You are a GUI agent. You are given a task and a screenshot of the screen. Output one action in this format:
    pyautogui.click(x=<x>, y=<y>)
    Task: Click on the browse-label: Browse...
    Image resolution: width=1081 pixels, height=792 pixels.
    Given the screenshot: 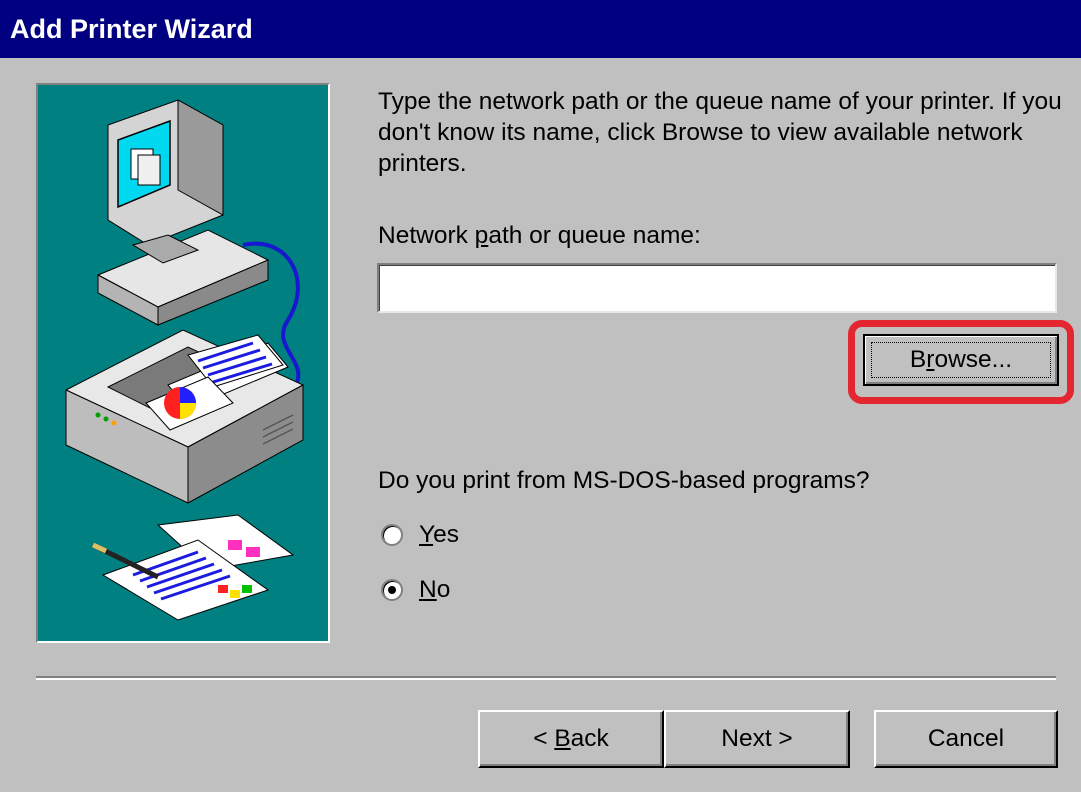 What is the action you would take?
    pyautogui.click(x=961, y=359)
    